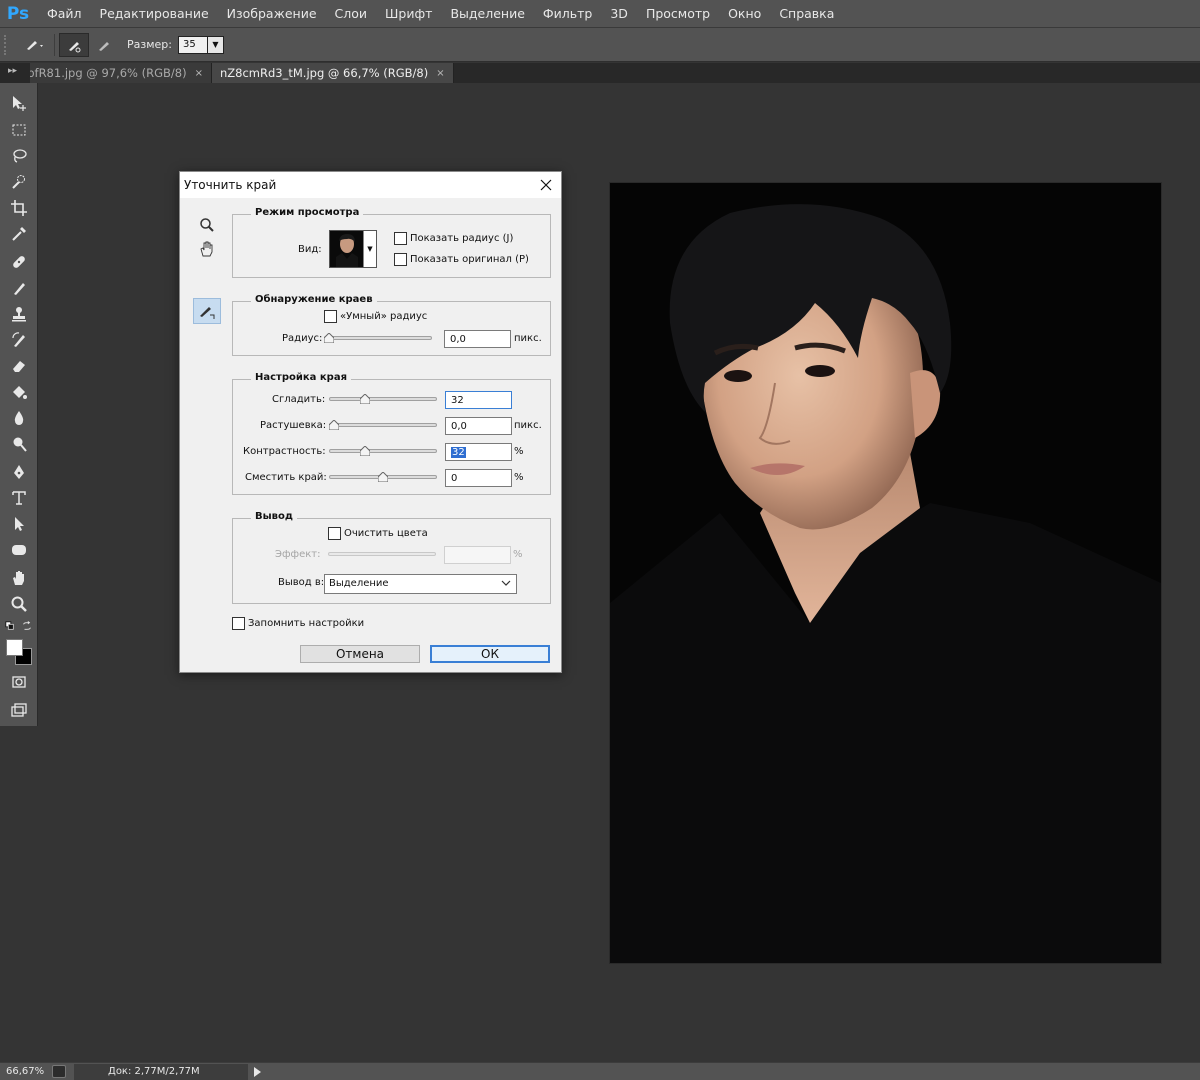  What do you see at coordinates (19, 710) in the screenshot?
I see `screen-mode-button` at bounding box center [19, 710].